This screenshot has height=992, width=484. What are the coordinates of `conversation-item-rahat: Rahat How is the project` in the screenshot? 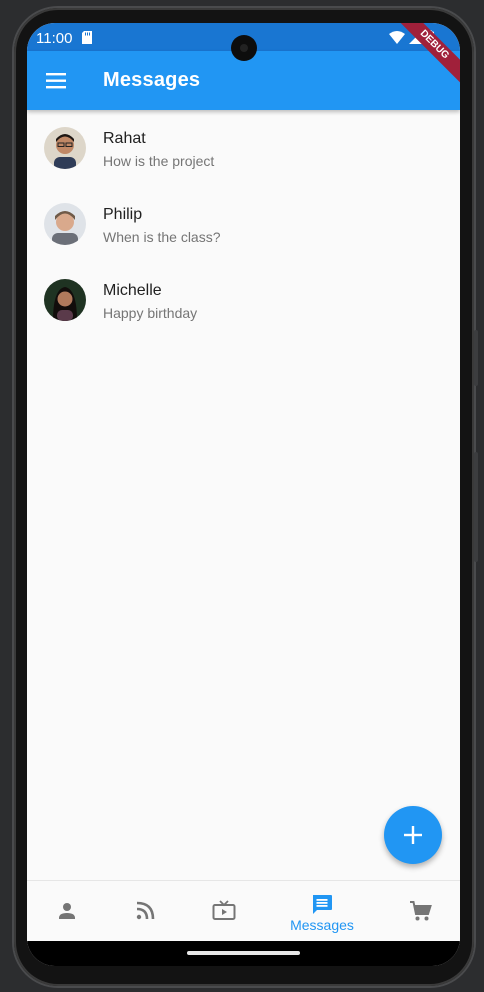 It's located at (243, 148).